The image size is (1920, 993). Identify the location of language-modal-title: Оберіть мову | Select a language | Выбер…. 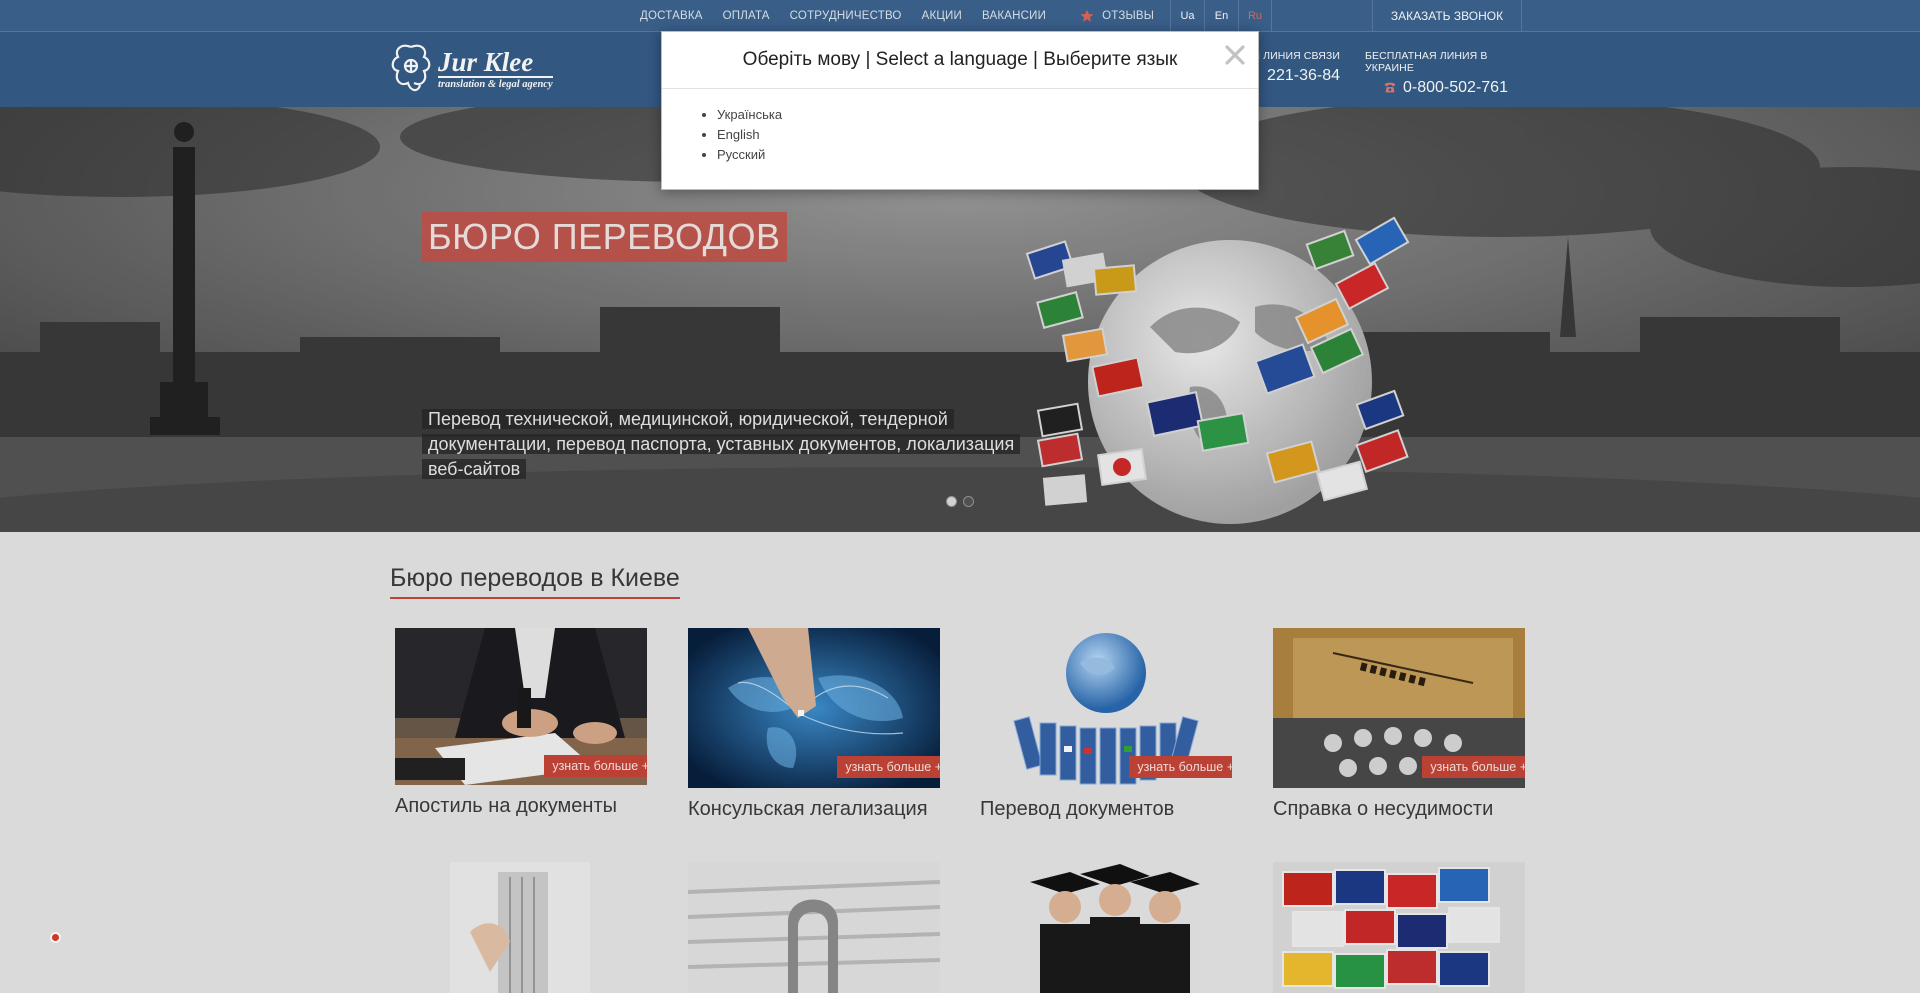
(960, 60).